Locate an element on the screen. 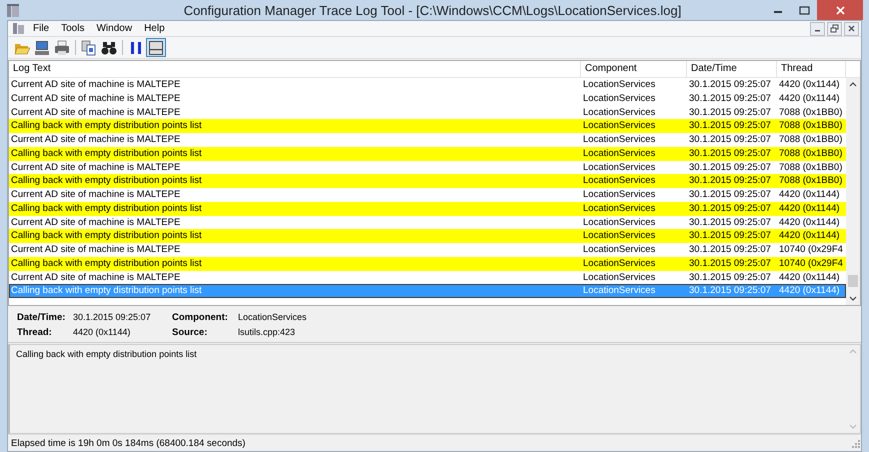 The height and width of the screenshot is (452, 869). pause-icon is located at coordinates (136, 48).